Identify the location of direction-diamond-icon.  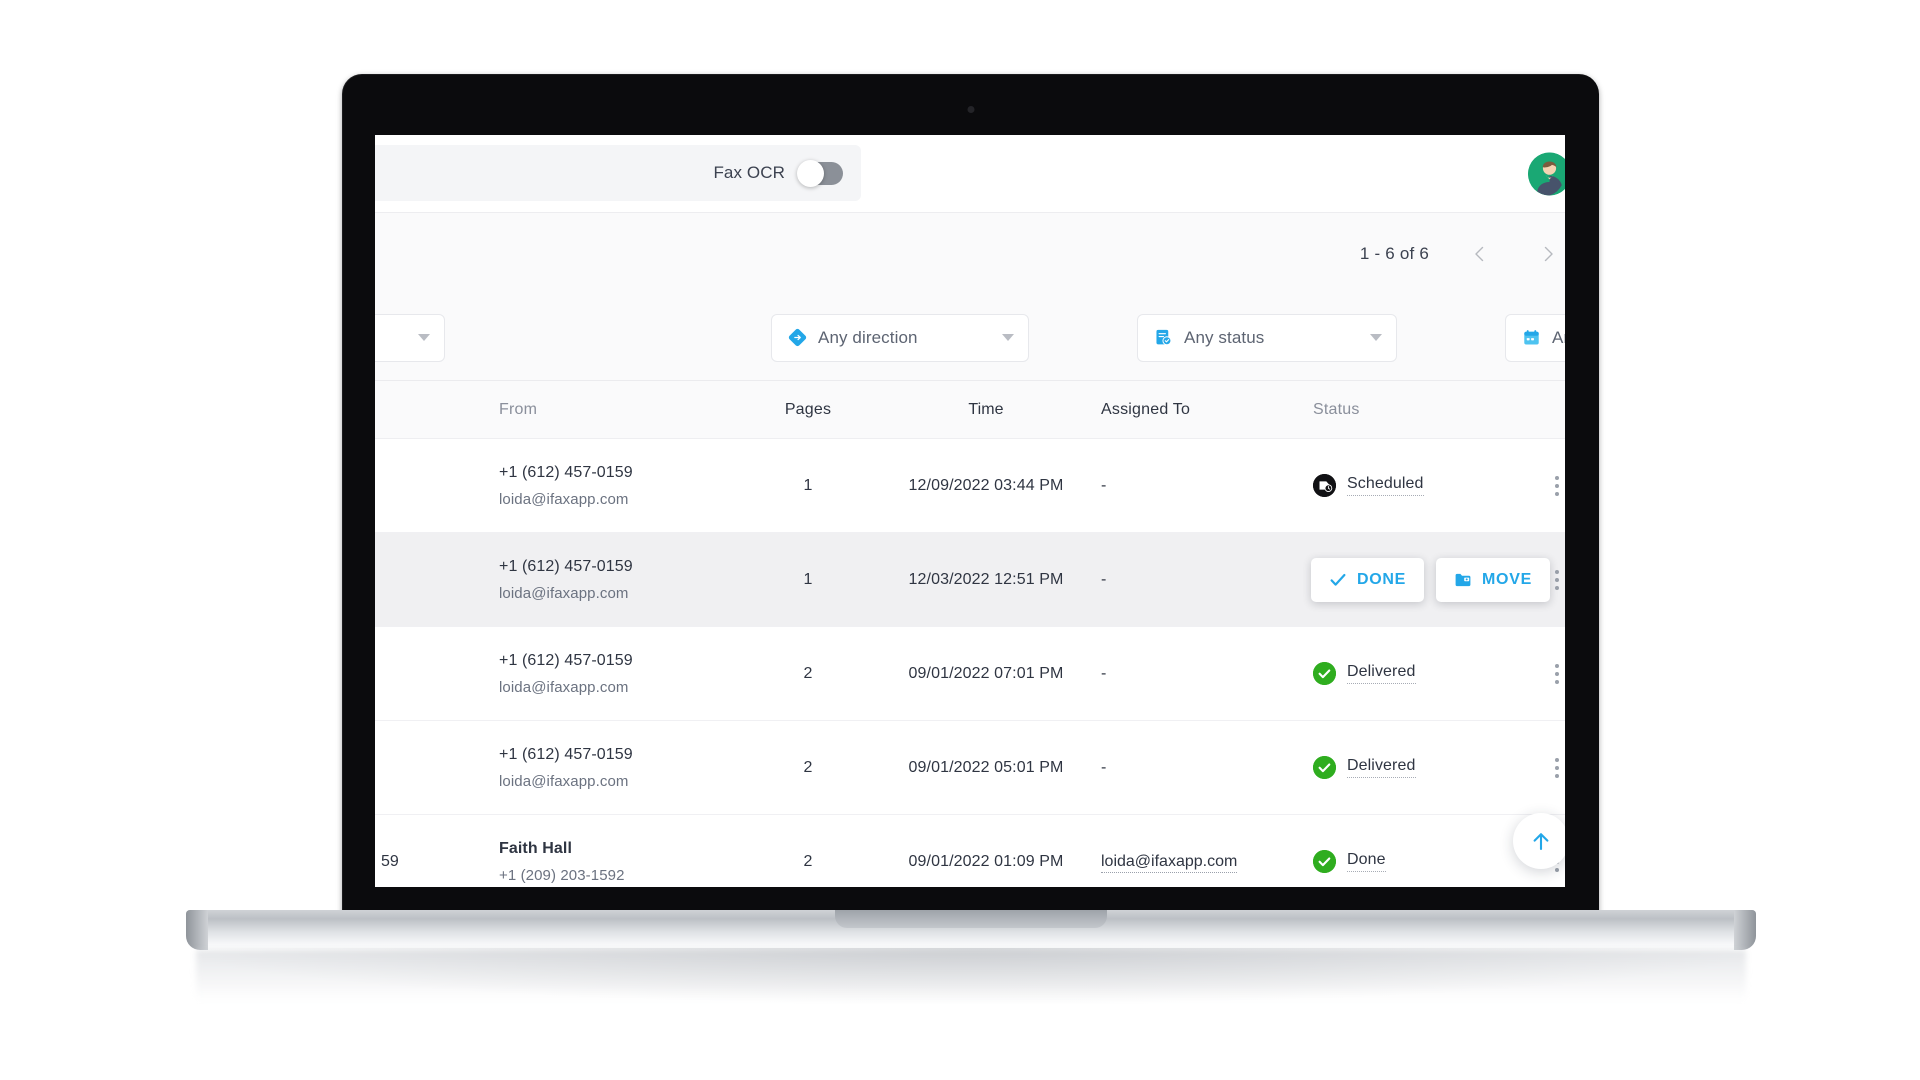
(797, 337).